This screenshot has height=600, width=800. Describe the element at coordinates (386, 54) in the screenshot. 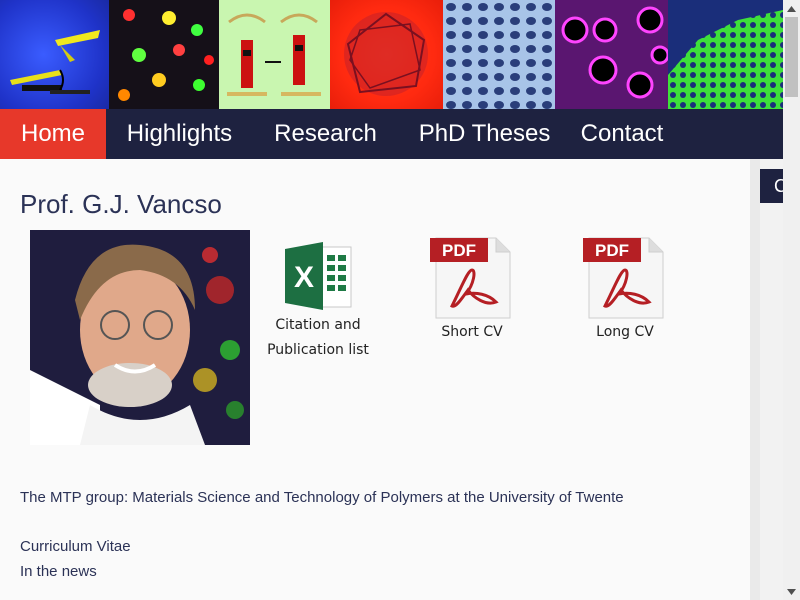

I see `banner-image-polyhedron` at that location.